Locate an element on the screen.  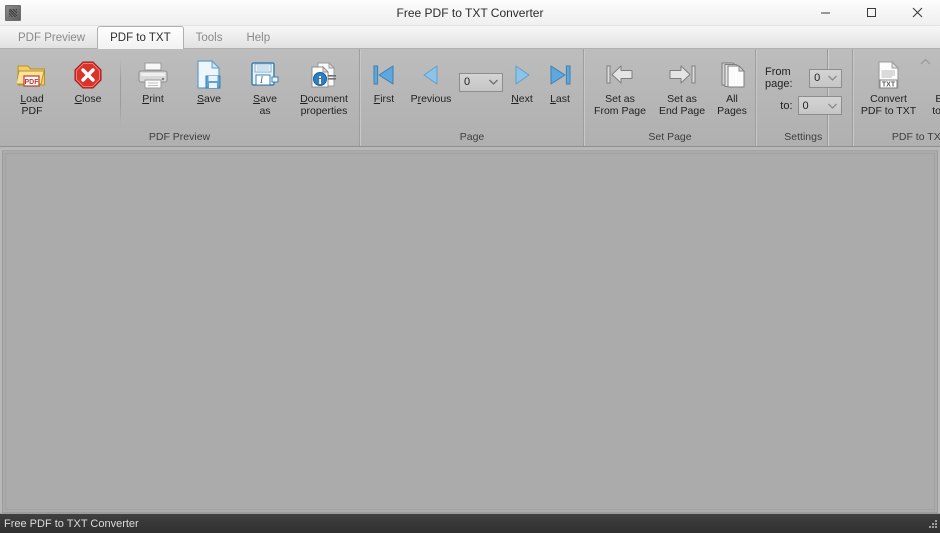
set-as-end-page-label: Set as End Page is located at coordinates (682, 105).